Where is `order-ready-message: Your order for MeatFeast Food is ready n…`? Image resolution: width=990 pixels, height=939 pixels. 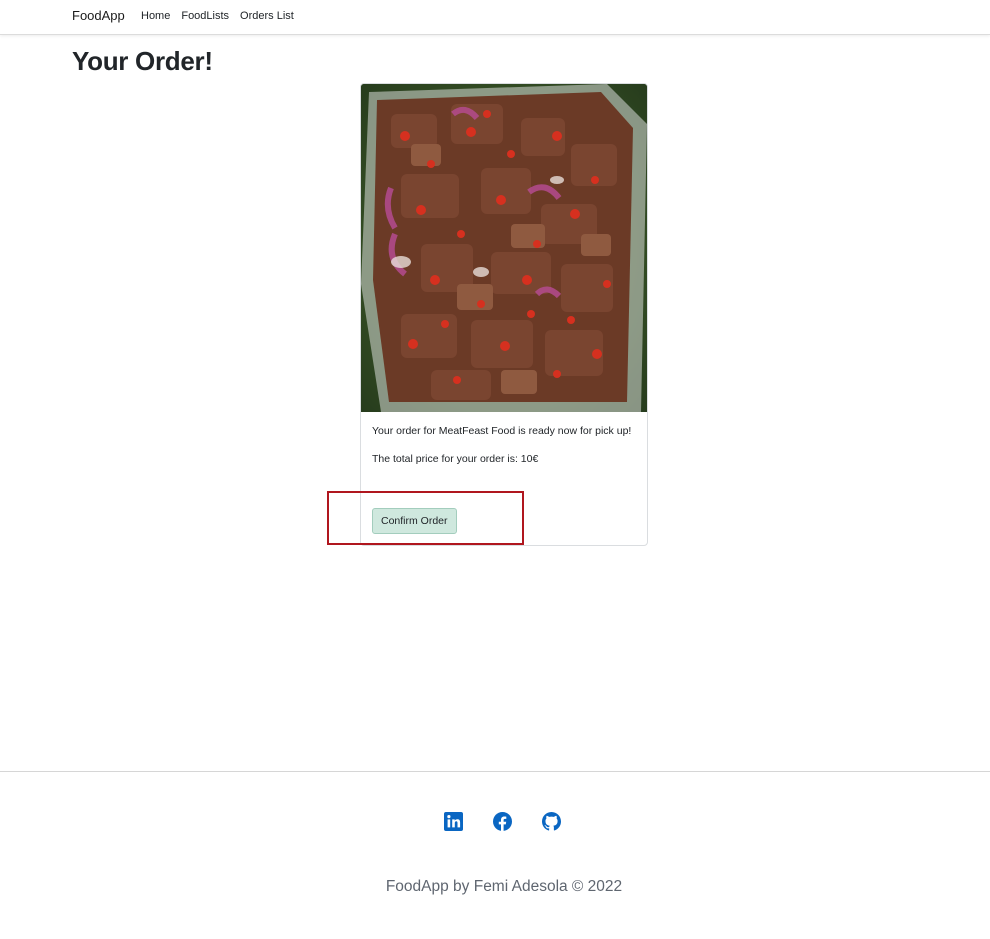 order-ready-message: Your order for MeatFeast Food is ready n… is located at coordinates (502, 431).